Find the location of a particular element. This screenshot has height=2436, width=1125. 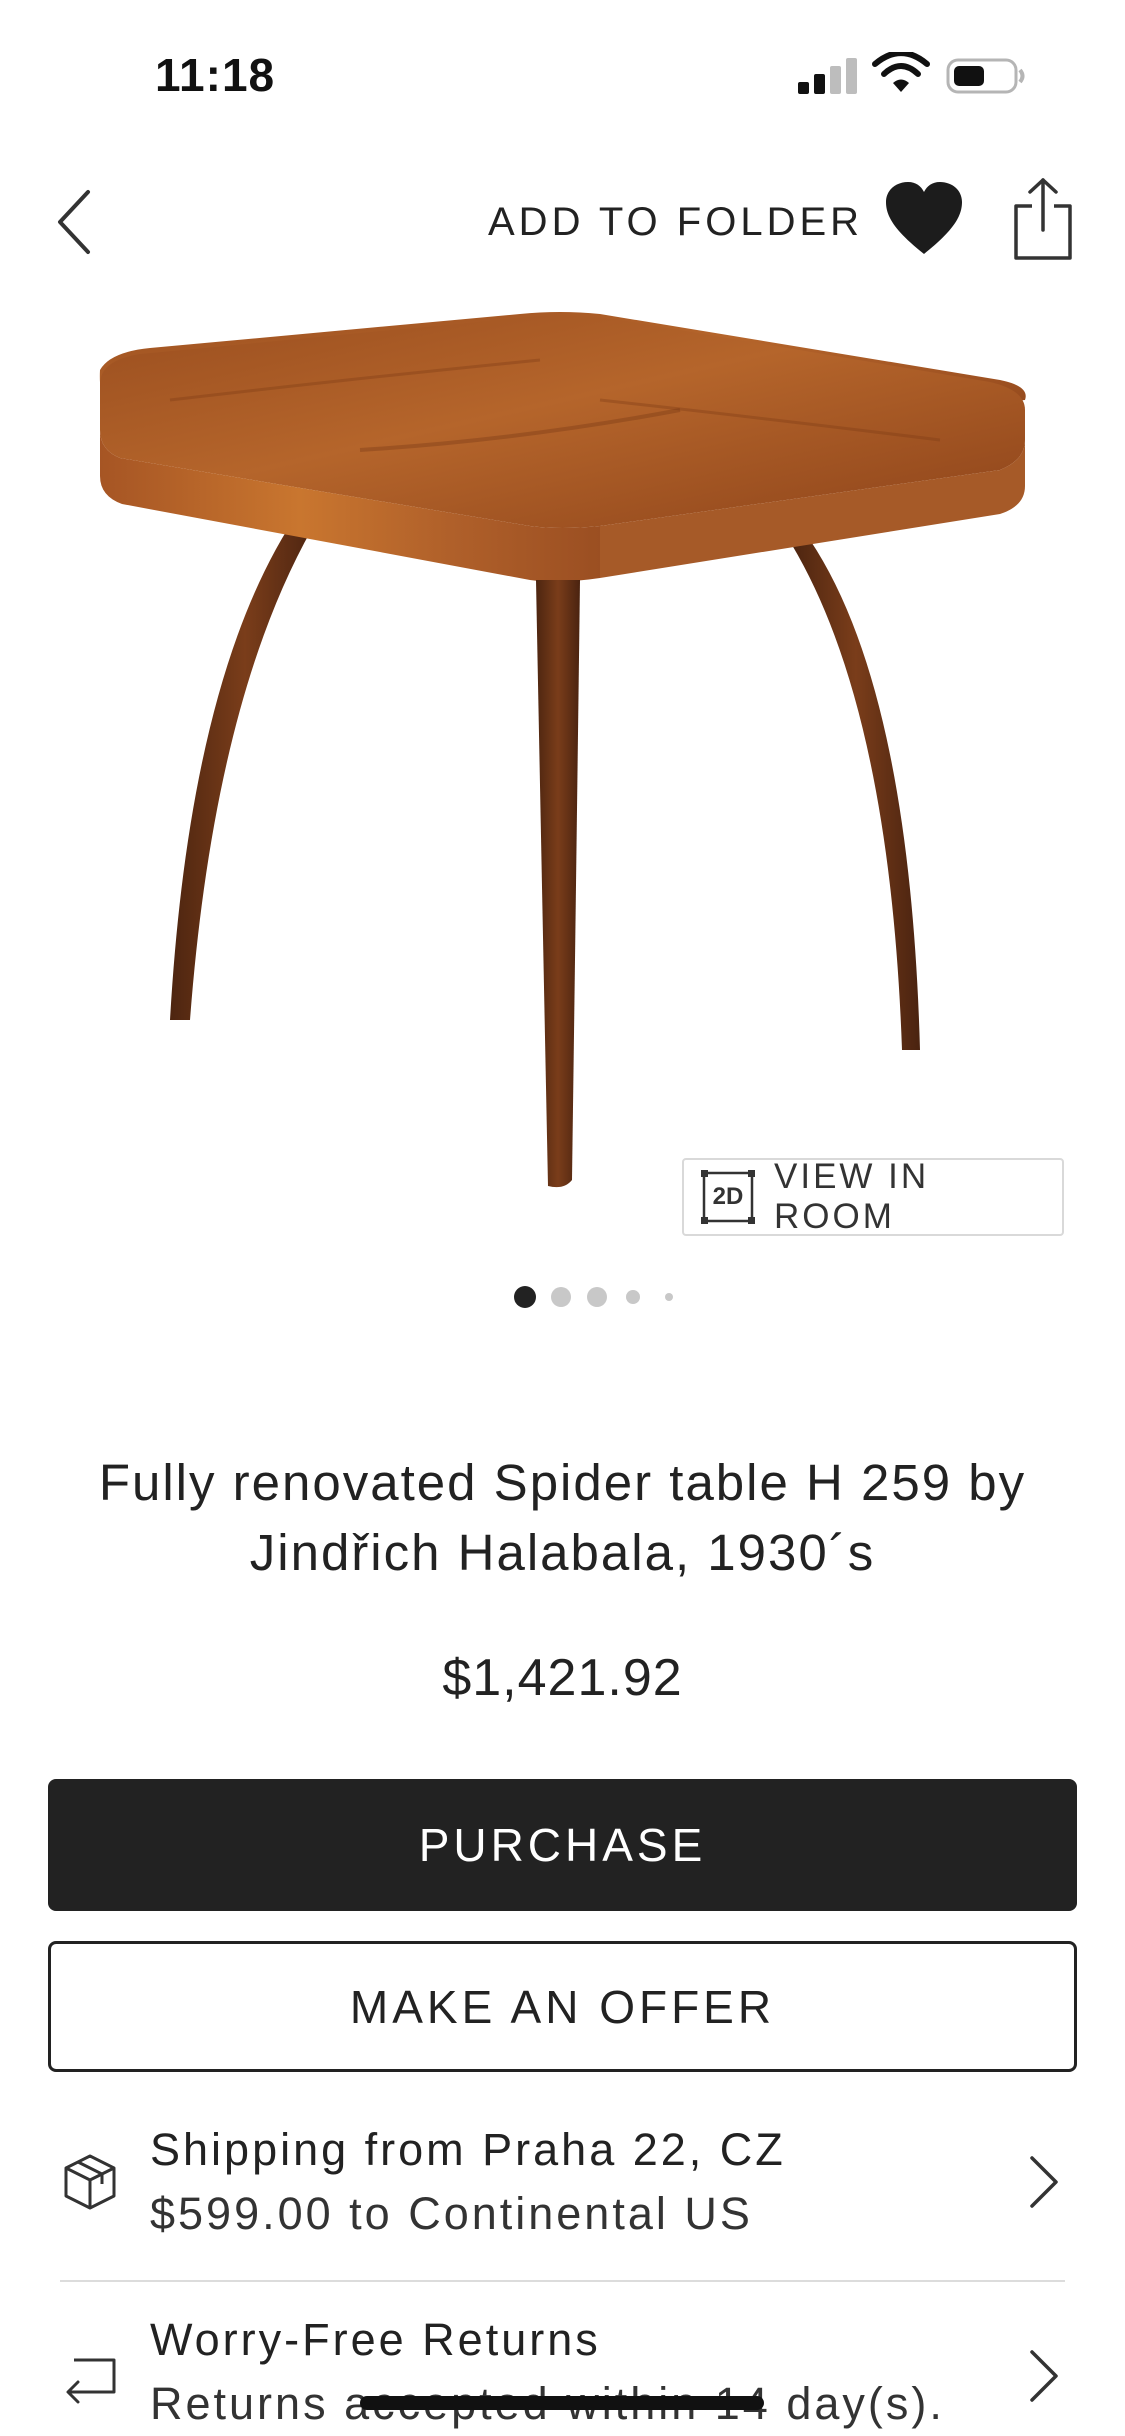

status-bar: 11:18 is located at coordinates (562, 75).